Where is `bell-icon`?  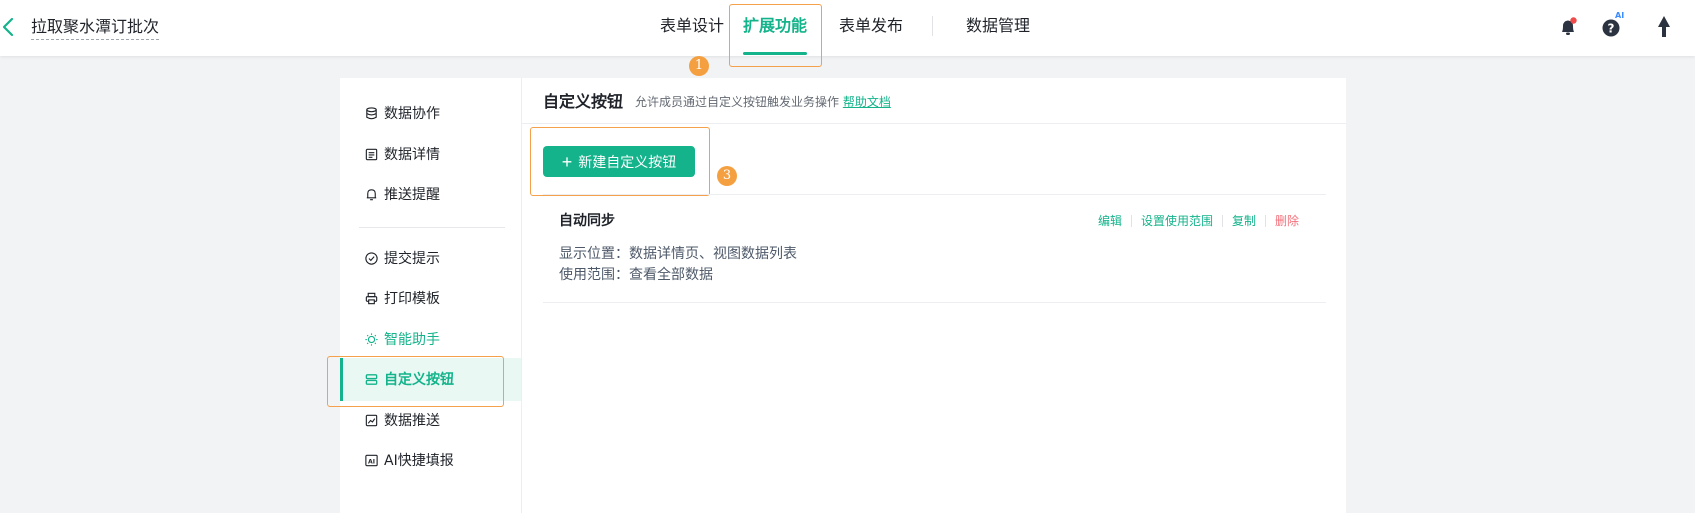
bell-icon is located at coordinates (1568, 27).